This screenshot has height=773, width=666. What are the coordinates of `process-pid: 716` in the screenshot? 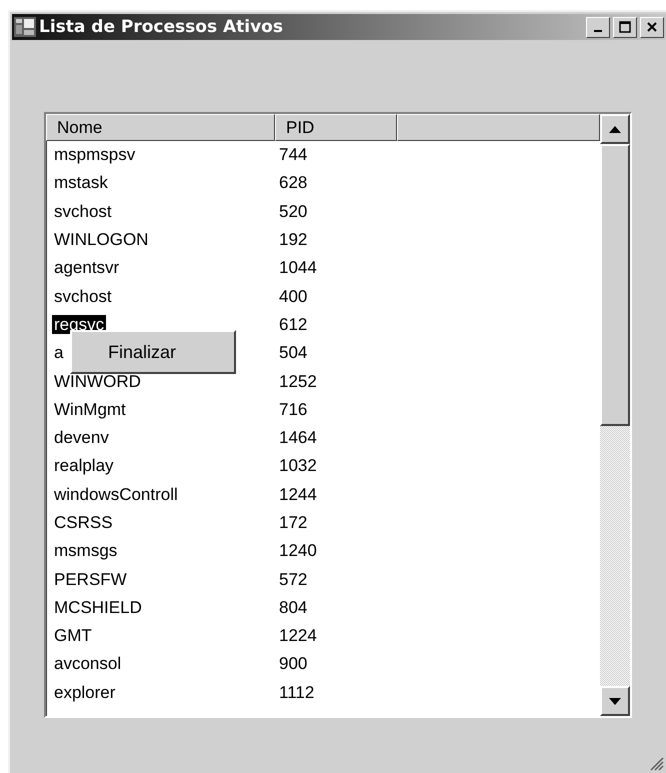 It's located at (293, 409).